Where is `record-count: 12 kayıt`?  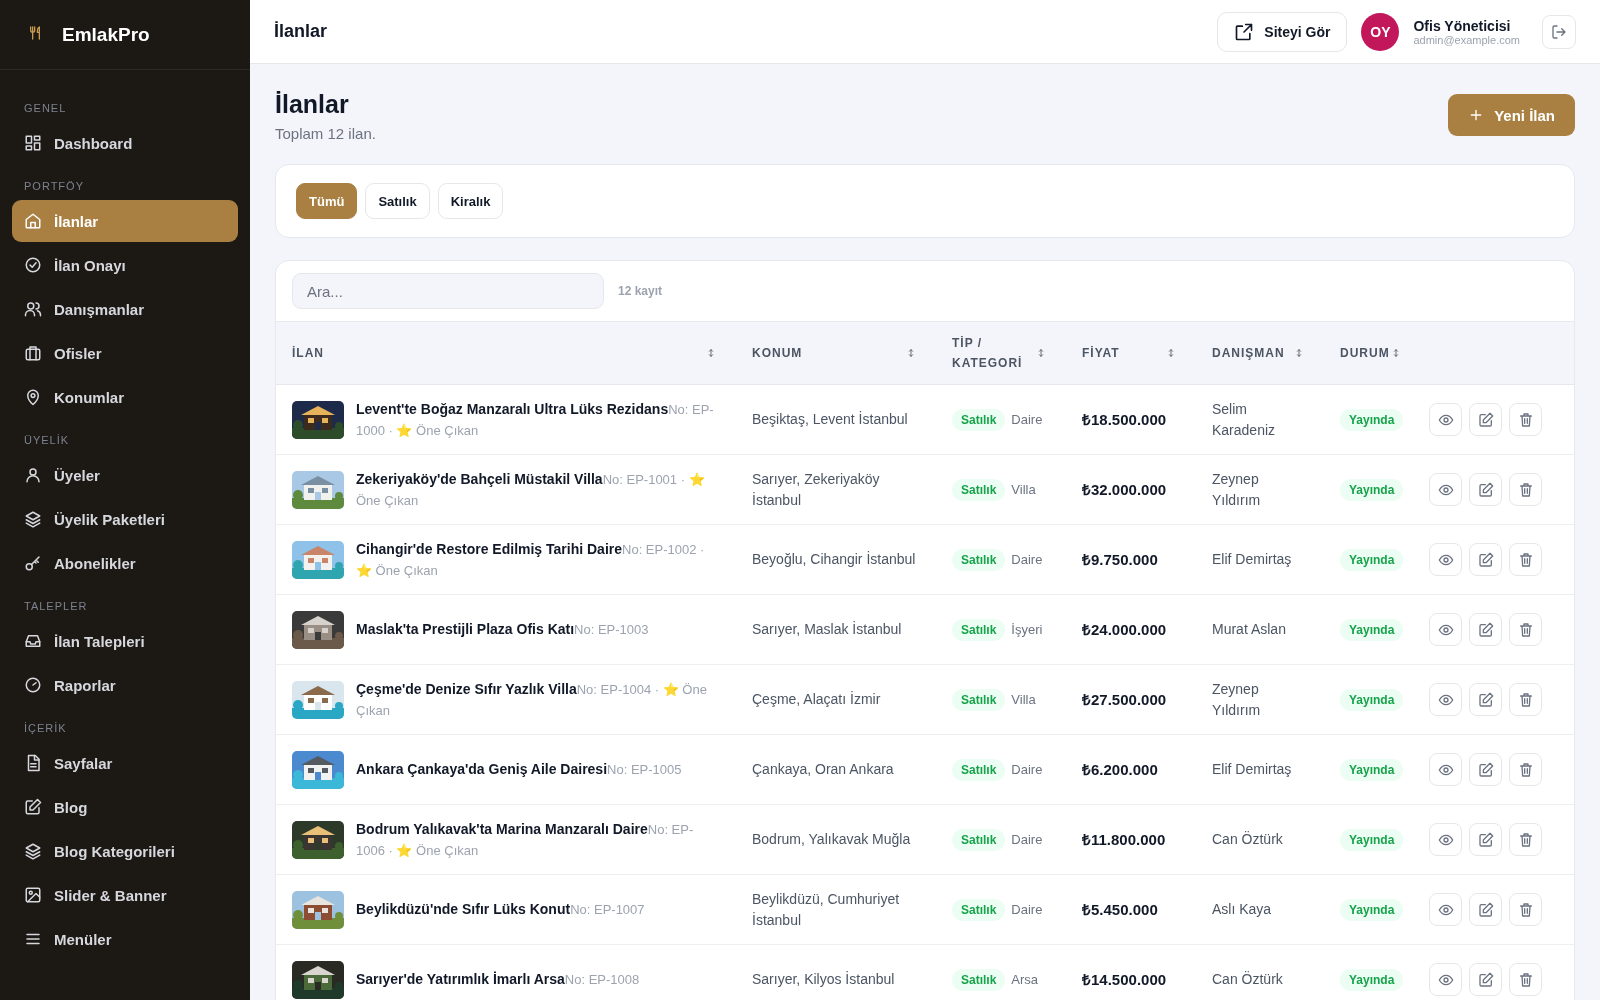
record-count: 12 kayıt is located at coordinates (640, 291).